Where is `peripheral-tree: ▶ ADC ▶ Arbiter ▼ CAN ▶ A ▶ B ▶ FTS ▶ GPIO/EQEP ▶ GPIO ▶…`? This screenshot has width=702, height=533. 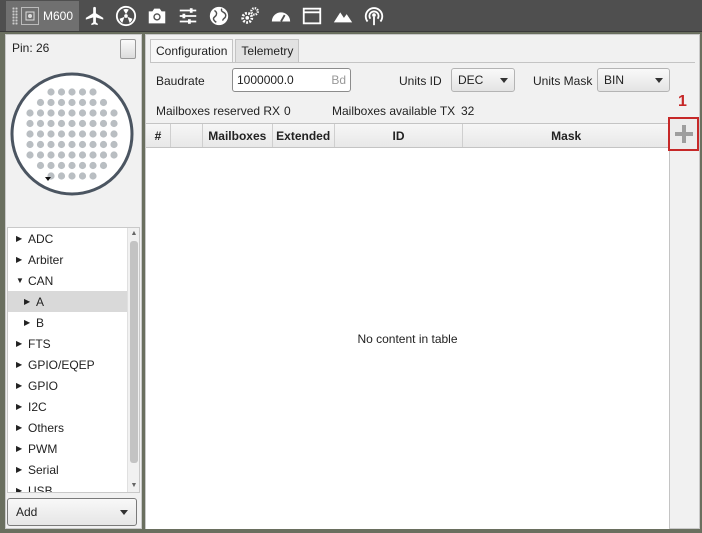 peripheral-tree: ▶ ADC ▶ Arbiter ▼ CAN ▶ A ▶ B ▶ FTS ▶ GPIO/EQEP ▶ GPIO ▶… is located at coordinates (73, 360).